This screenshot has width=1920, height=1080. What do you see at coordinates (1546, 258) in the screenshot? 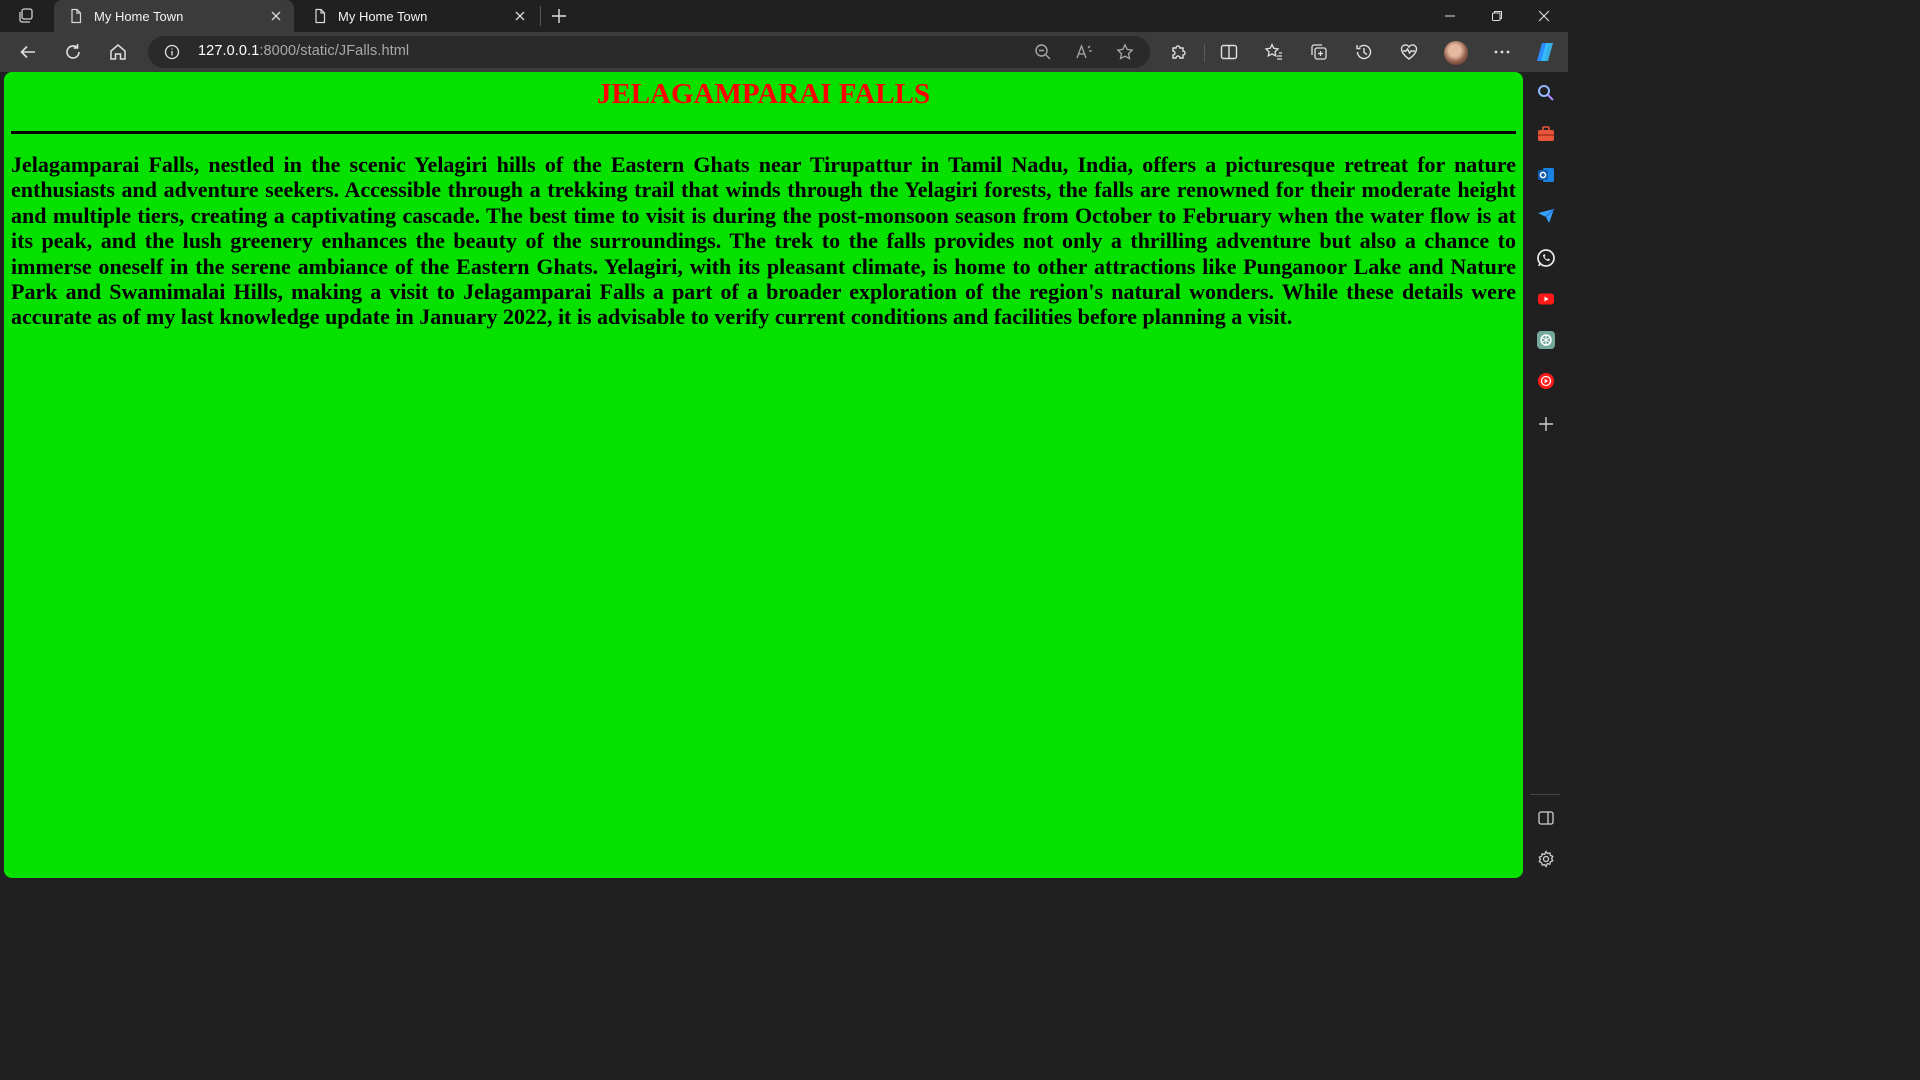
I see `whatsapp-icon` at bounding box center [1546, 258].